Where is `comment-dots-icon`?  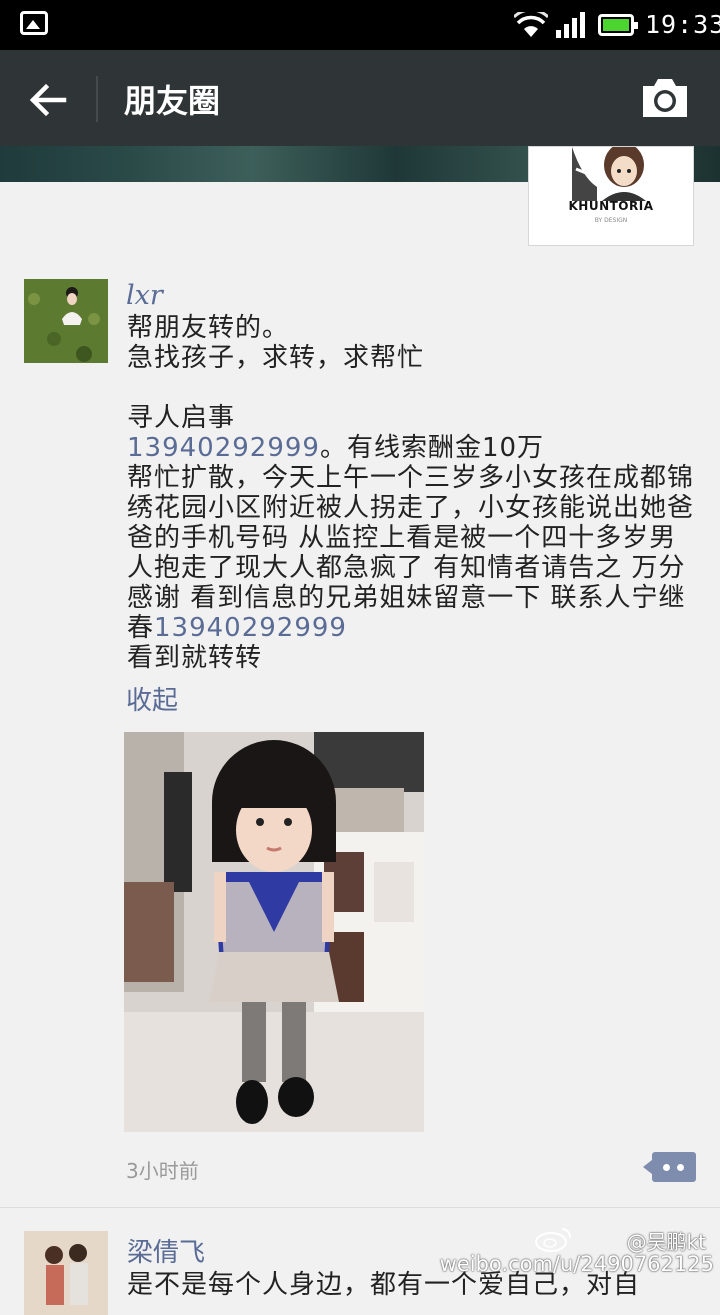
comment-dots-icon is located at coordinates (669, 1167).